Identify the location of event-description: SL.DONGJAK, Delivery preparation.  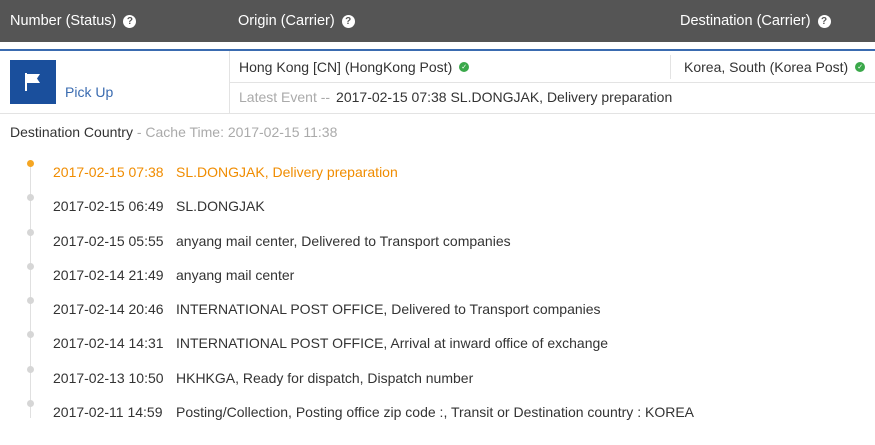
(287, 172).